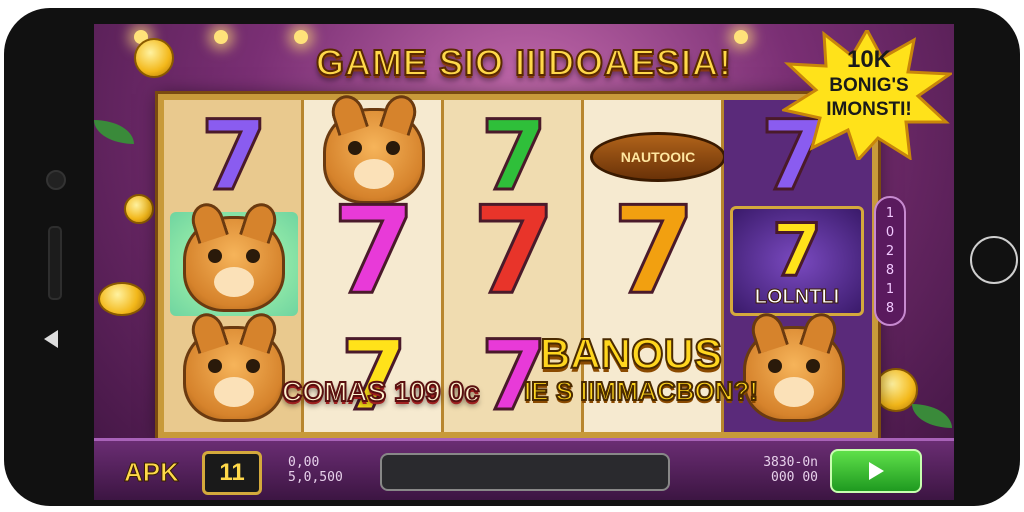  I want to click on side-paytable: 1 0 2 8 1 8, so click(890, 261).